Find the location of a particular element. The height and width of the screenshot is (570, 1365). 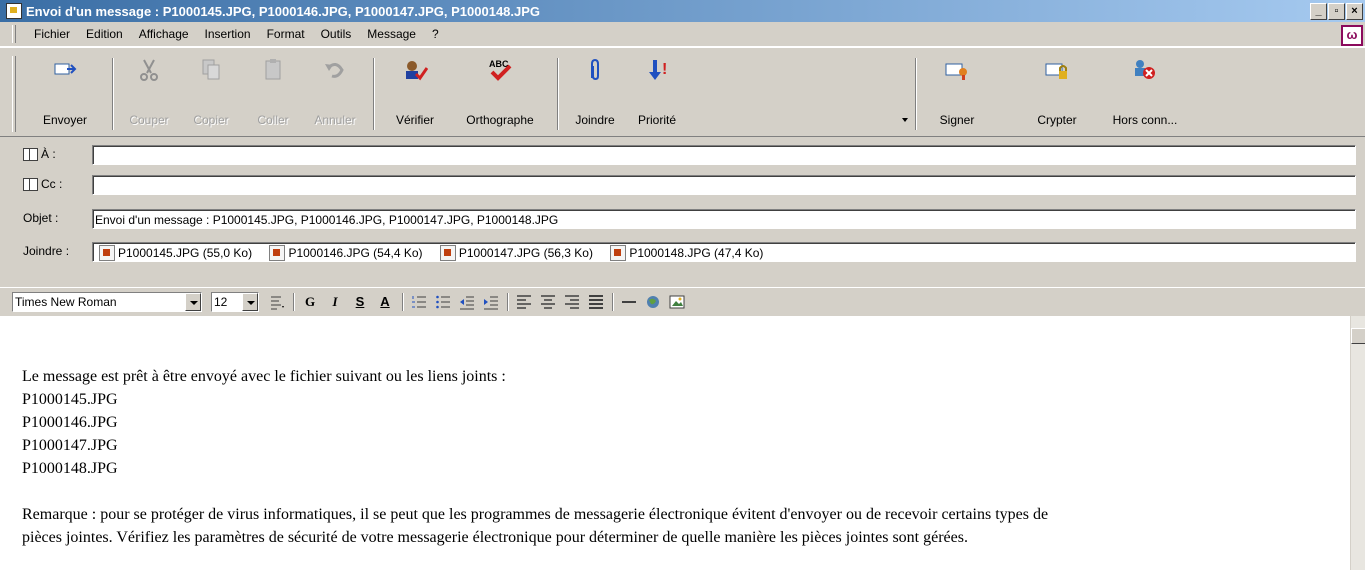

numbered-list-icon is located at coordinates (419, 302).